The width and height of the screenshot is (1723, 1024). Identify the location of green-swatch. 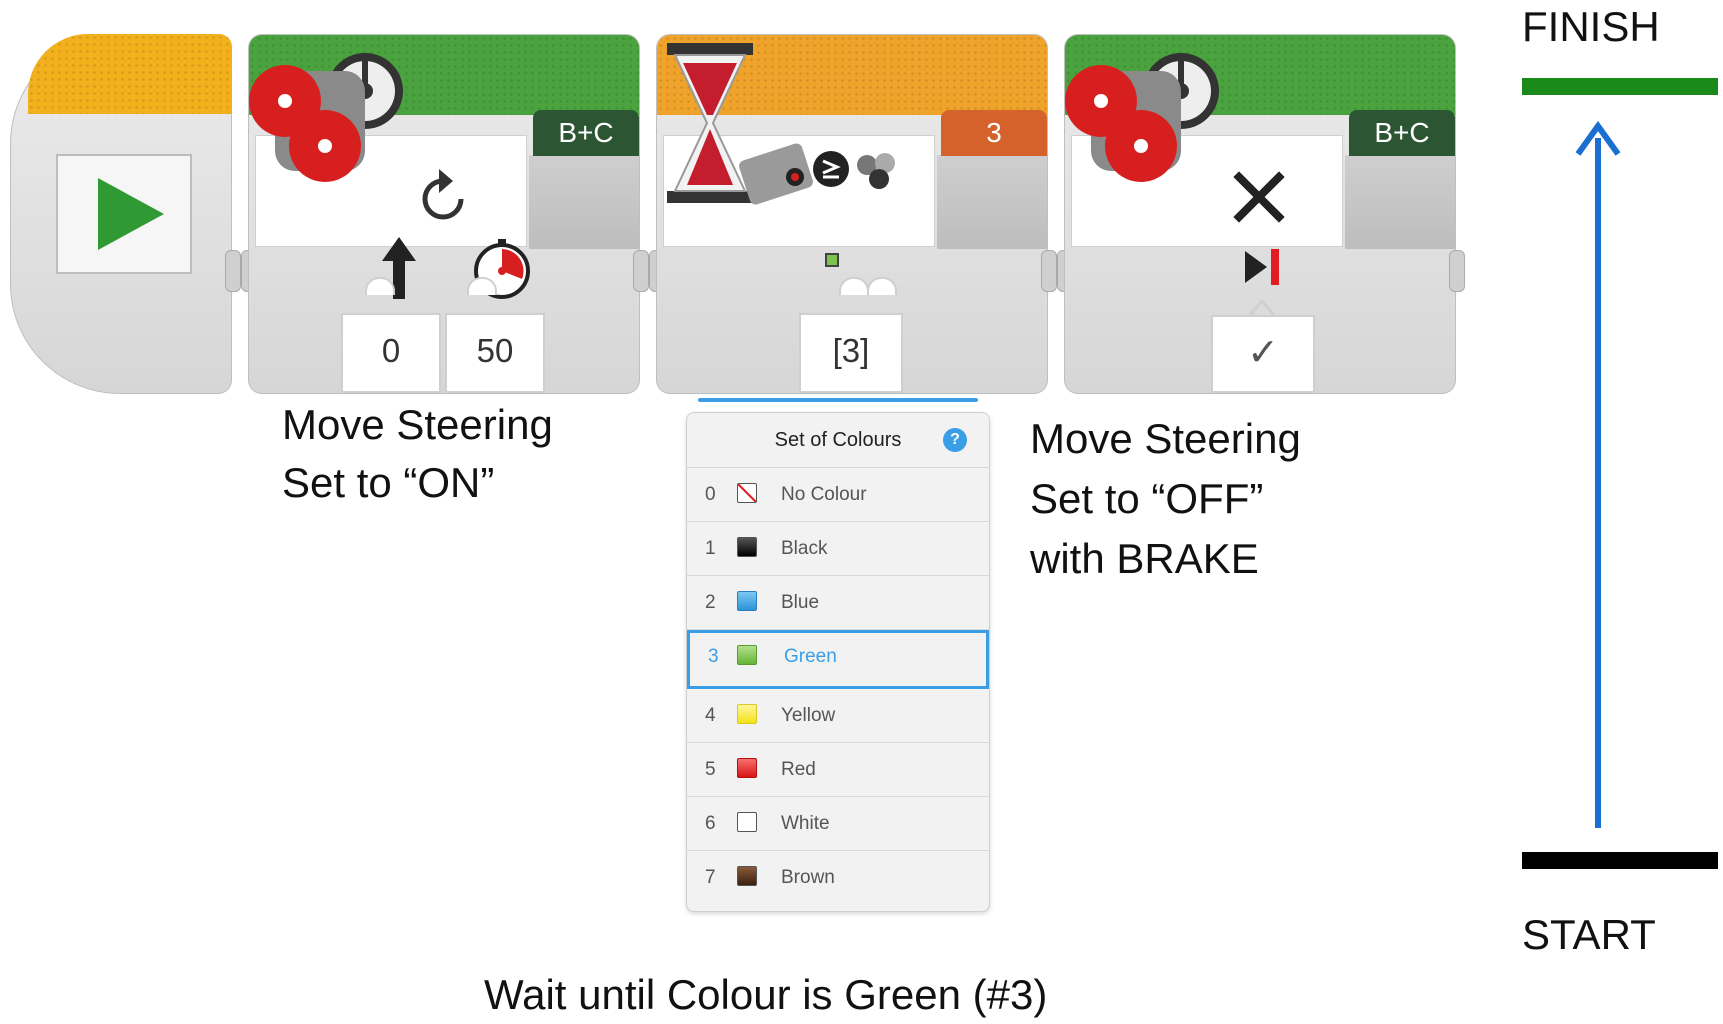
(747, 655).